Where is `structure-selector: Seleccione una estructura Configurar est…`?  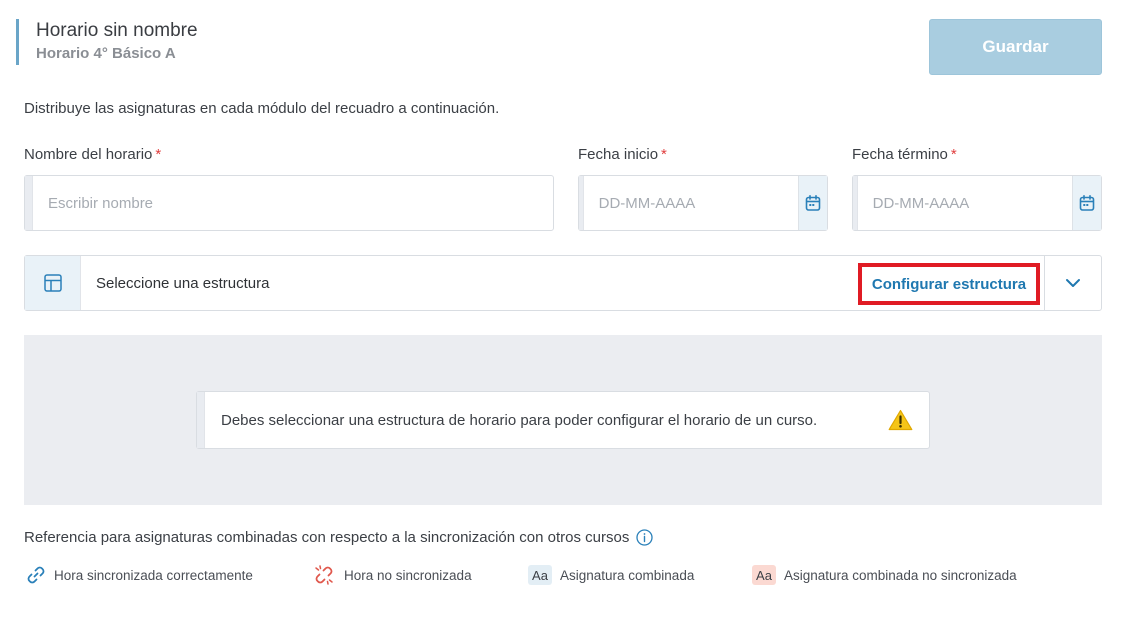
structure-selector: Seleccione una estructura Configurar est… is located at coordinates (563, 283).